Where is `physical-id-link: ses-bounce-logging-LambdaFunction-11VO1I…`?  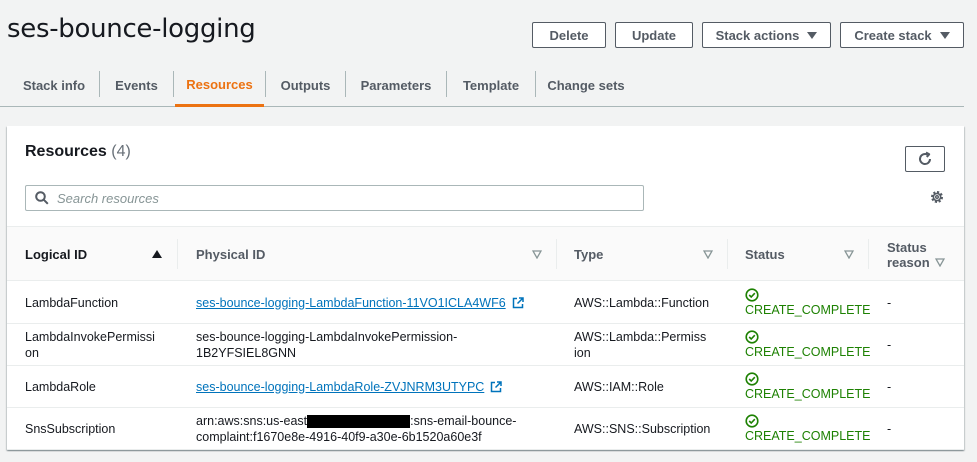 physical-id-link: ses-bounce-logging-LambdaFunction-11VO1I… is located at coordinates (351, 303).